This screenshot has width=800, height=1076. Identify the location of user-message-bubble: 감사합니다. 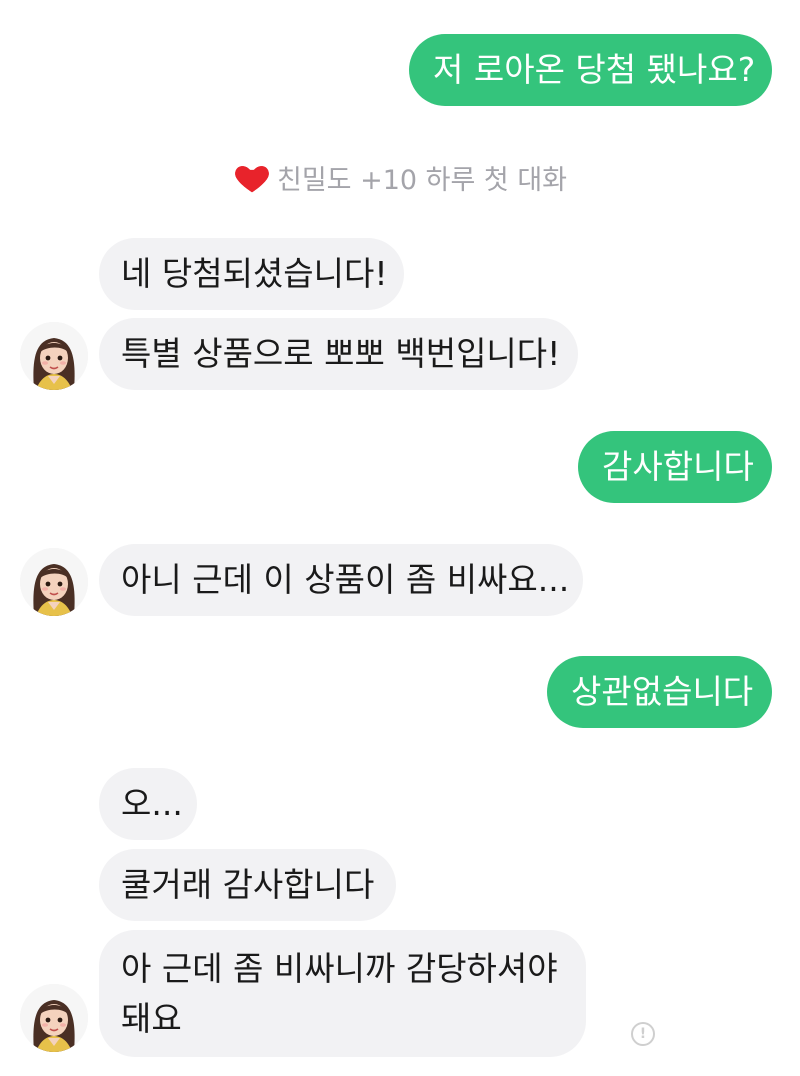
(675, 467).